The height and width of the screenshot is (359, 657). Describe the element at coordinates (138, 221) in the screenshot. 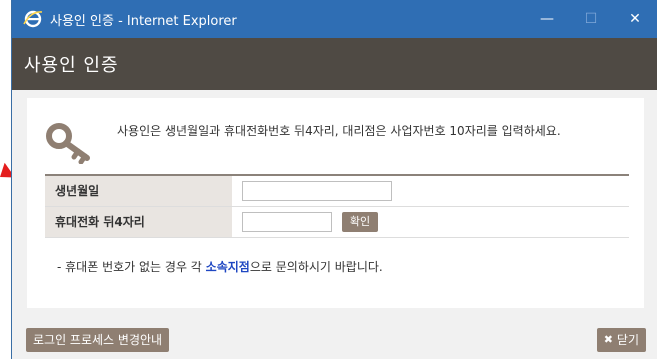

I see `phone-label: 휴대전화 뒤4자리` at that location.